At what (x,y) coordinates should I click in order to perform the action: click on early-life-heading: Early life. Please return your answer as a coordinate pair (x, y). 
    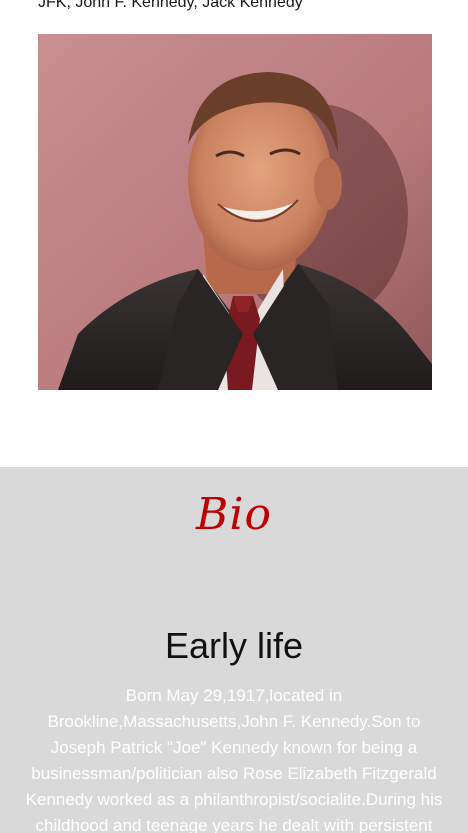
    Looking at the image, I should click on (234, 645).